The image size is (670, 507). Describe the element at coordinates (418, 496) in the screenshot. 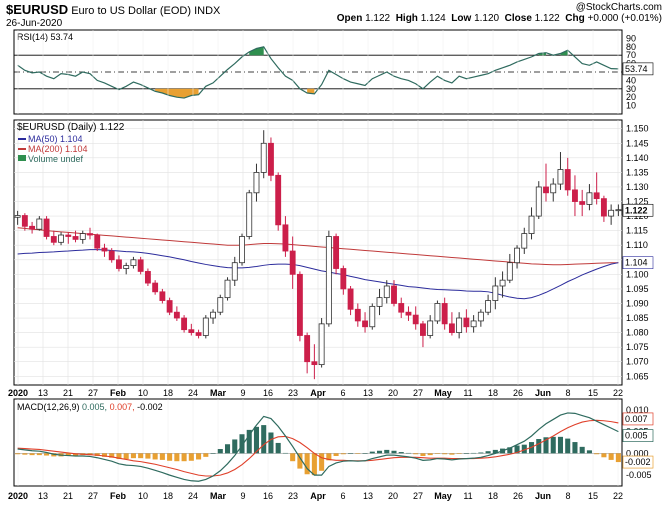

I see `x-axis-label-bottom: 27` at that location.